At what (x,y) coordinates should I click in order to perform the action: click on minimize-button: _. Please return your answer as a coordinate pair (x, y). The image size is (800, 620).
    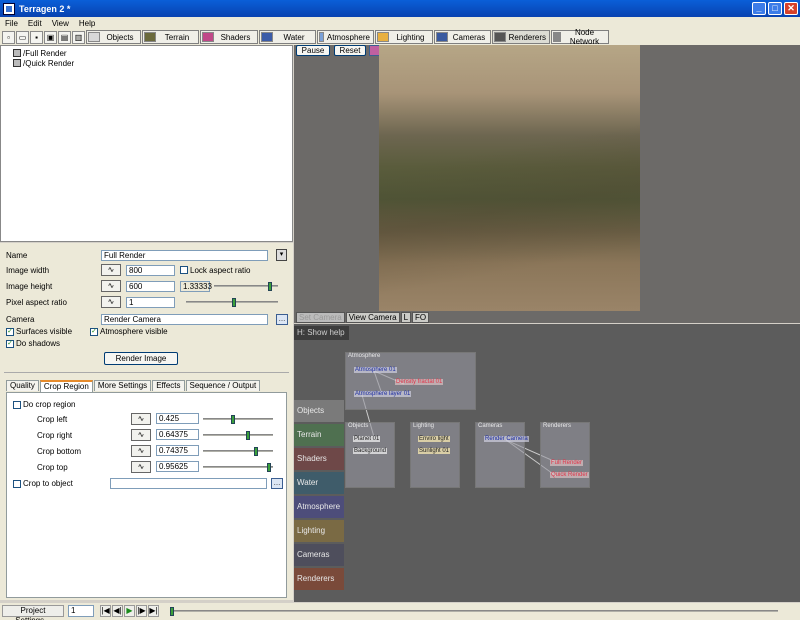
    Looking at the image, I should click on (759, 8).